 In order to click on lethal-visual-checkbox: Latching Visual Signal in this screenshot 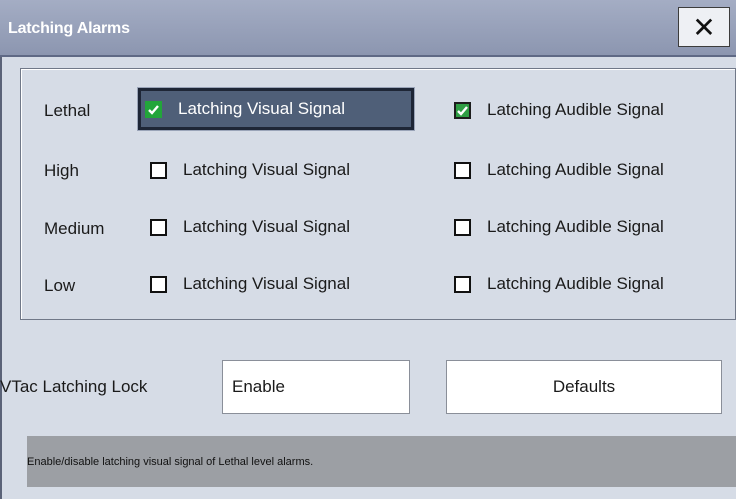, I will do `click(276, 109)`.